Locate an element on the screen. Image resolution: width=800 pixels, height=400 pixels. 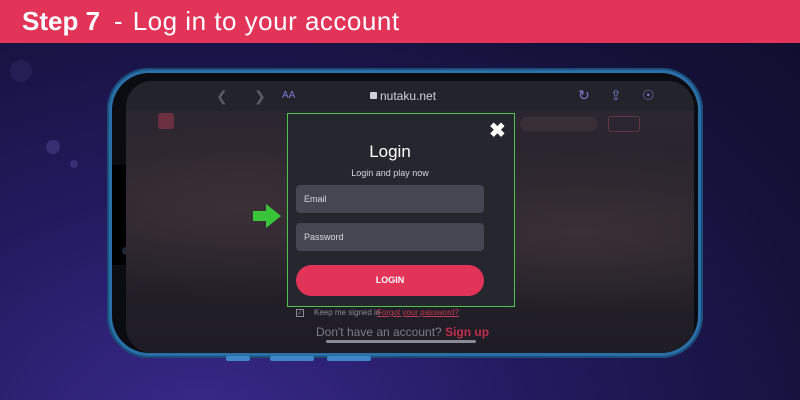
login-button: LOGIN is located at coordinates (390, 280).